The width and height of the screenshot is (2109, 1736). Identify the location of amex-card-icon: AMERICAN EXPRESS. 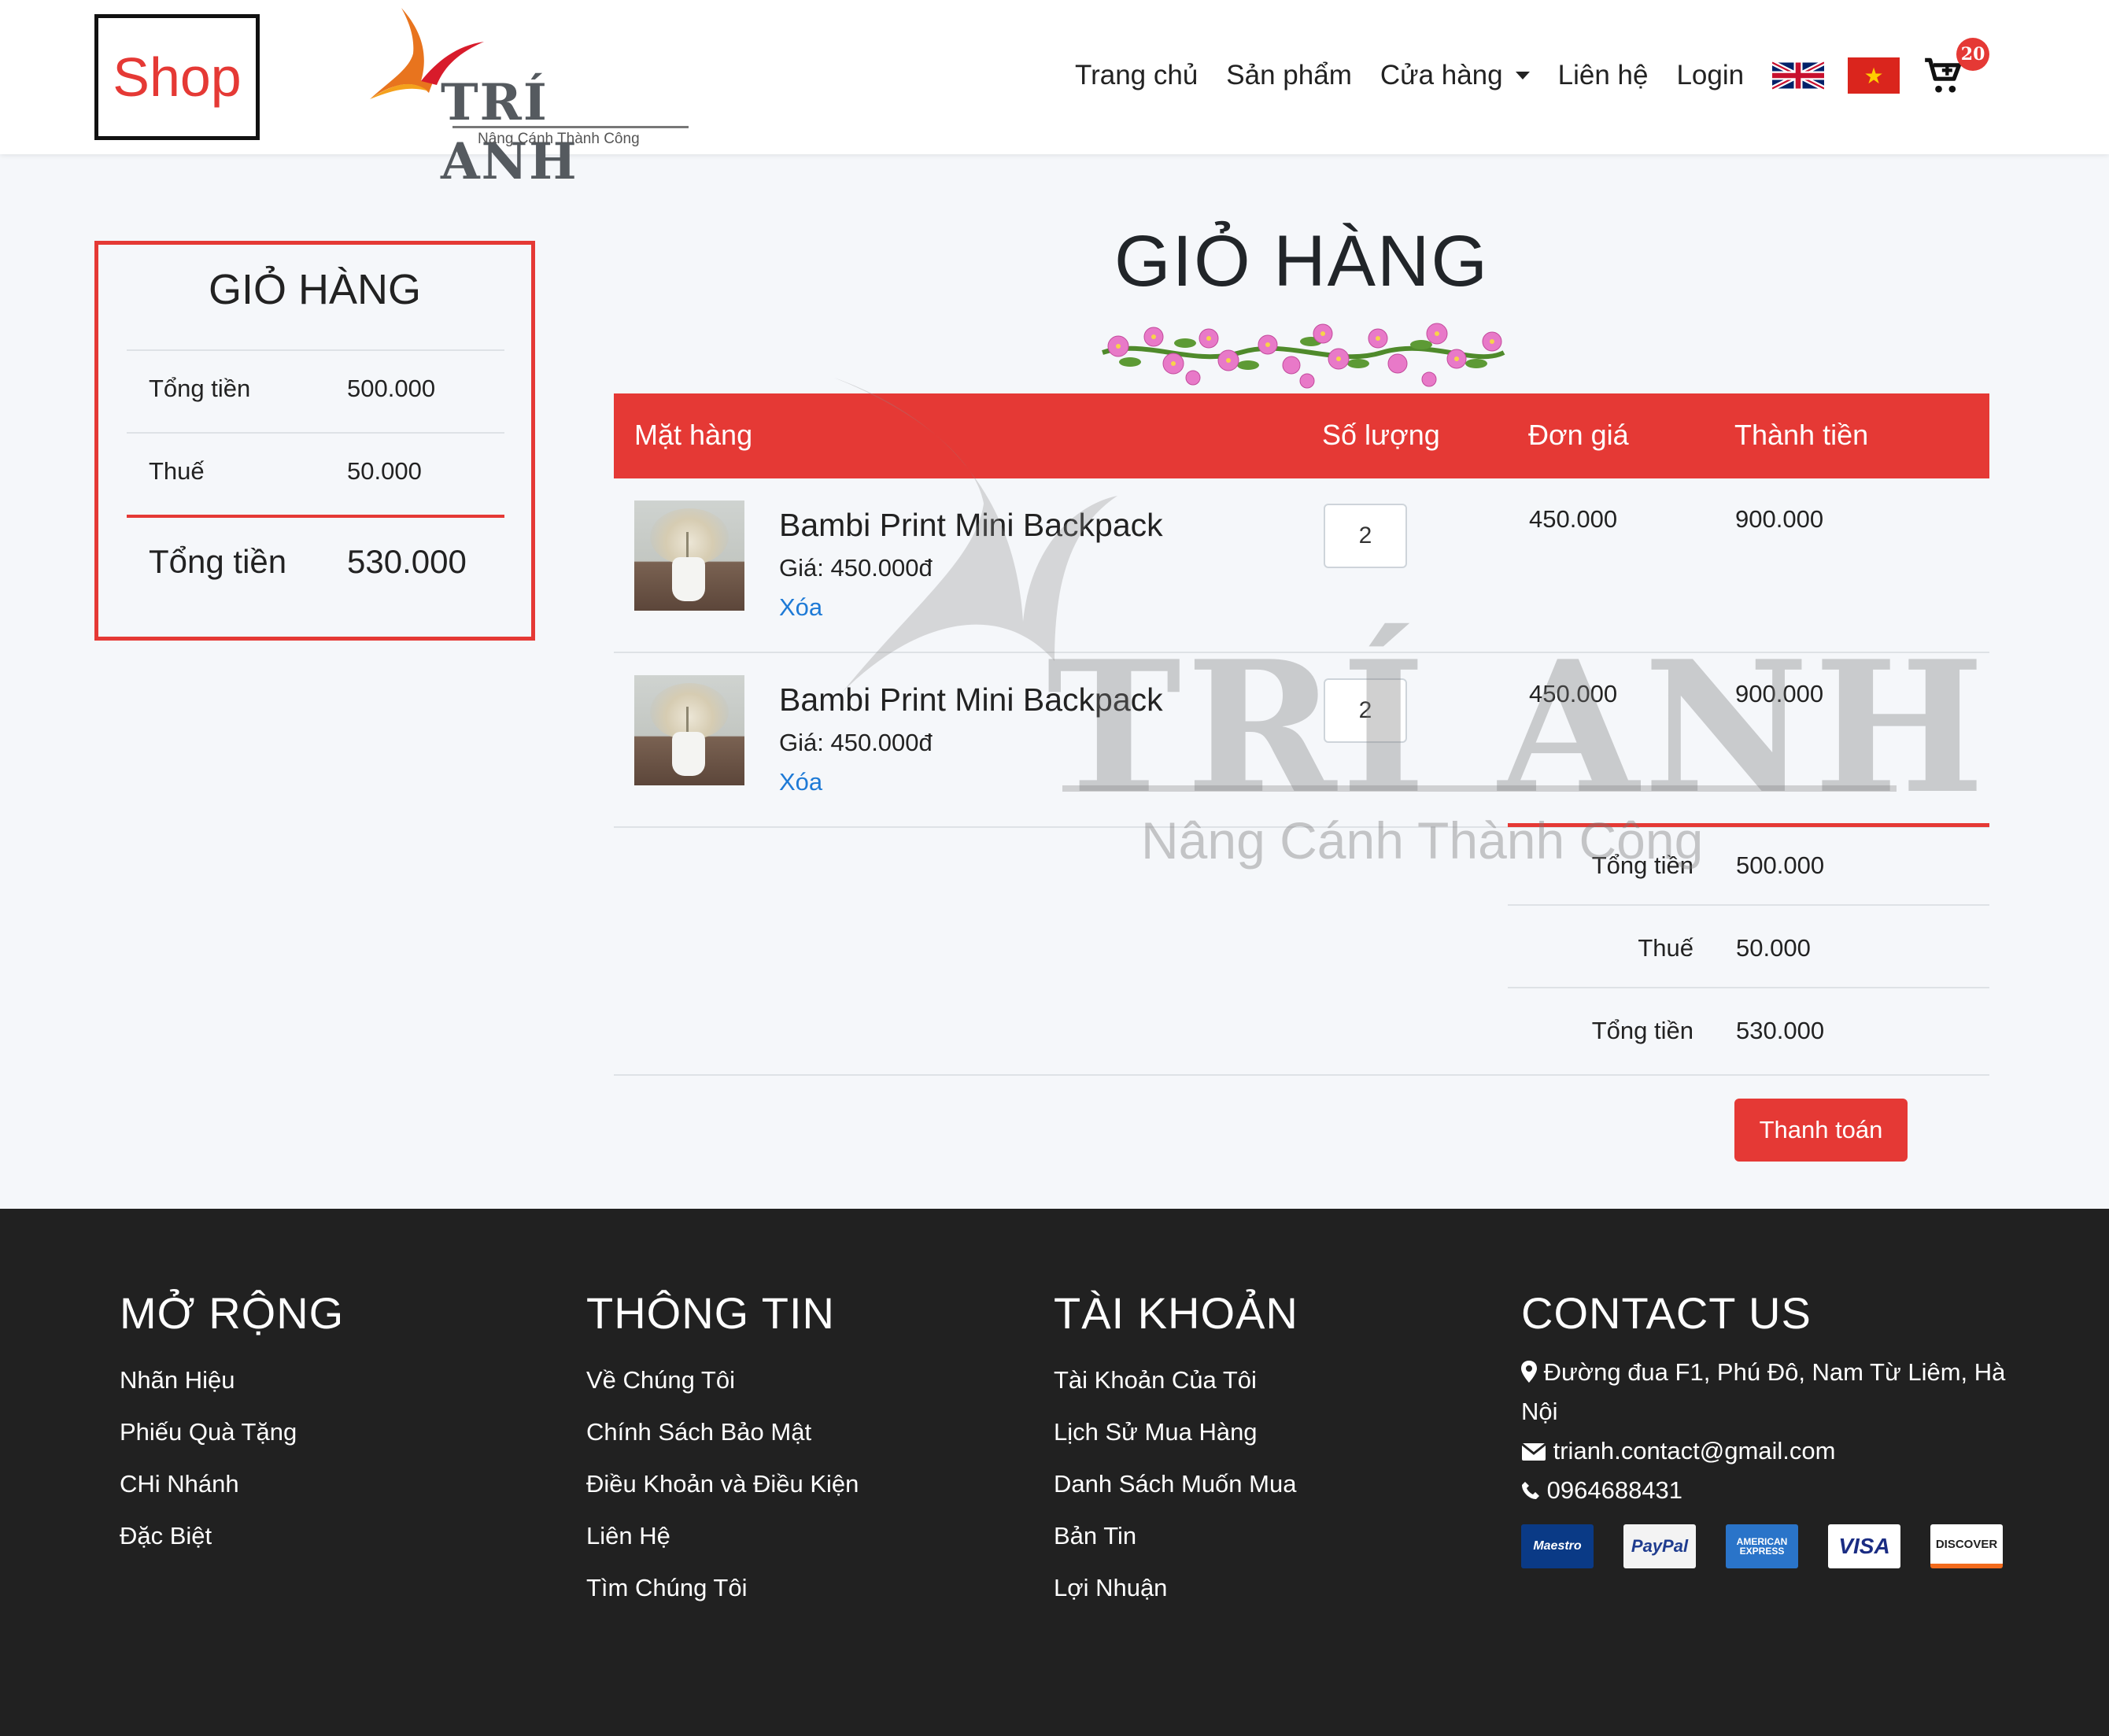
(1762, 1546).